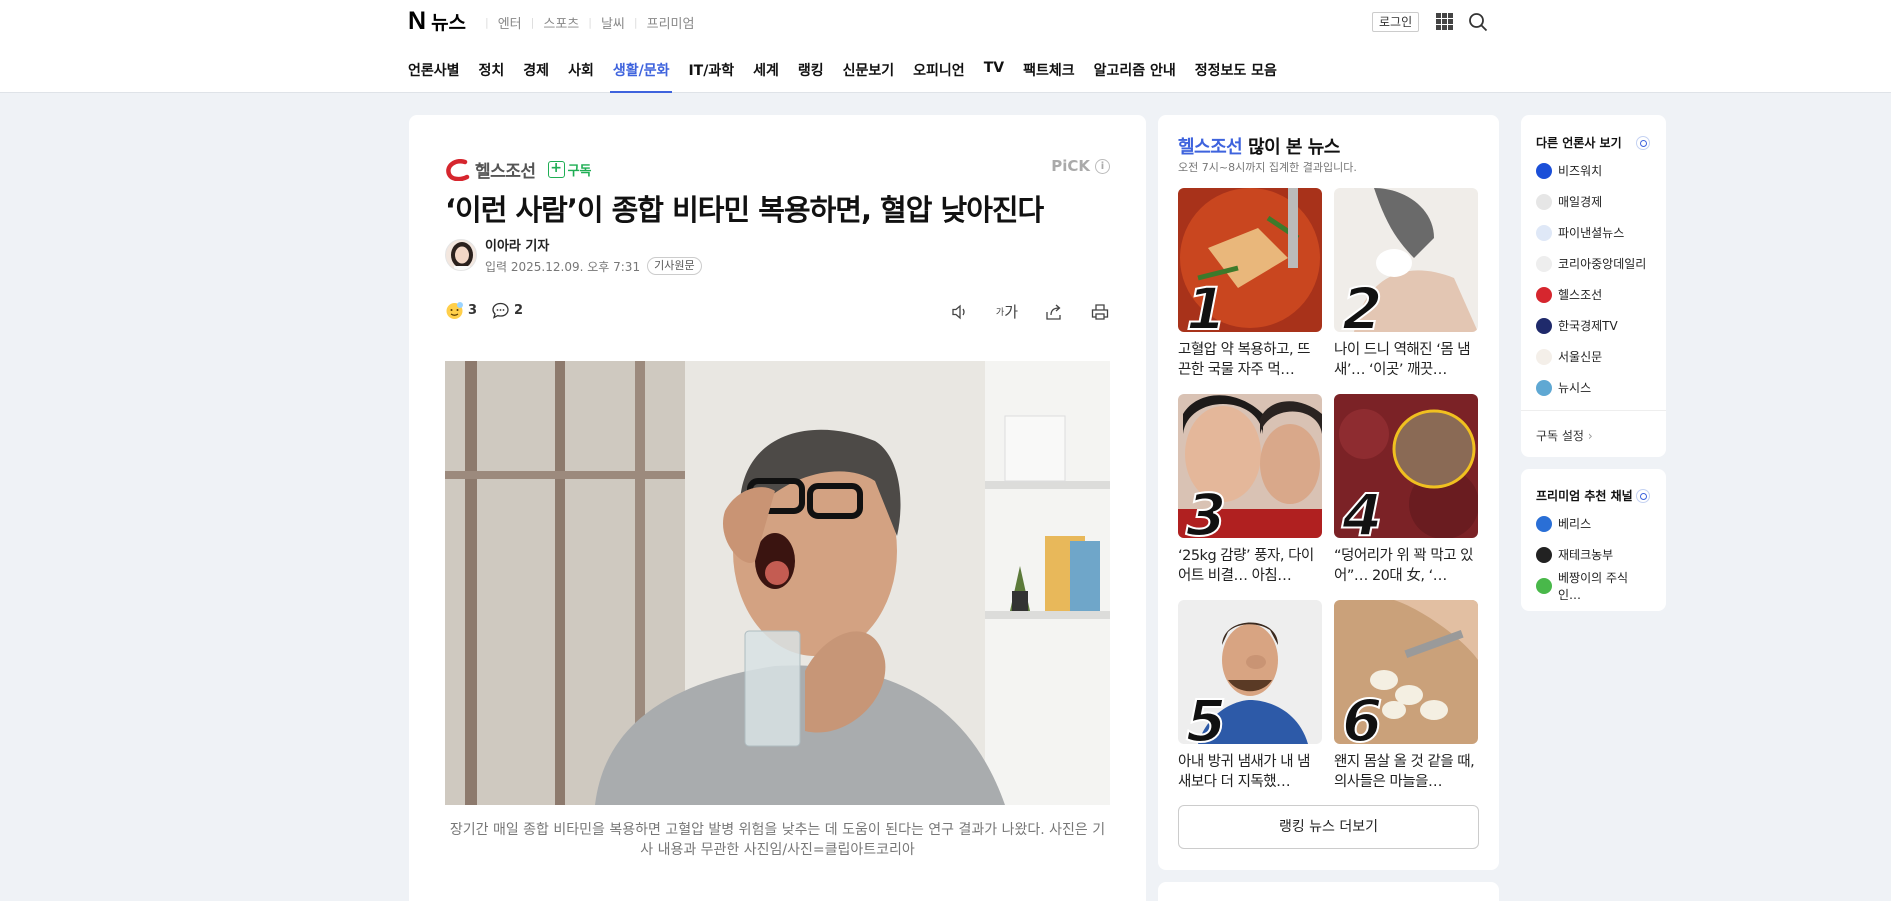  What do you see at coordinates (1236, 76) in the screenshot?
I see `nav-tab-corrections: 정정보도 모음` at bounding box center [1236, 76].